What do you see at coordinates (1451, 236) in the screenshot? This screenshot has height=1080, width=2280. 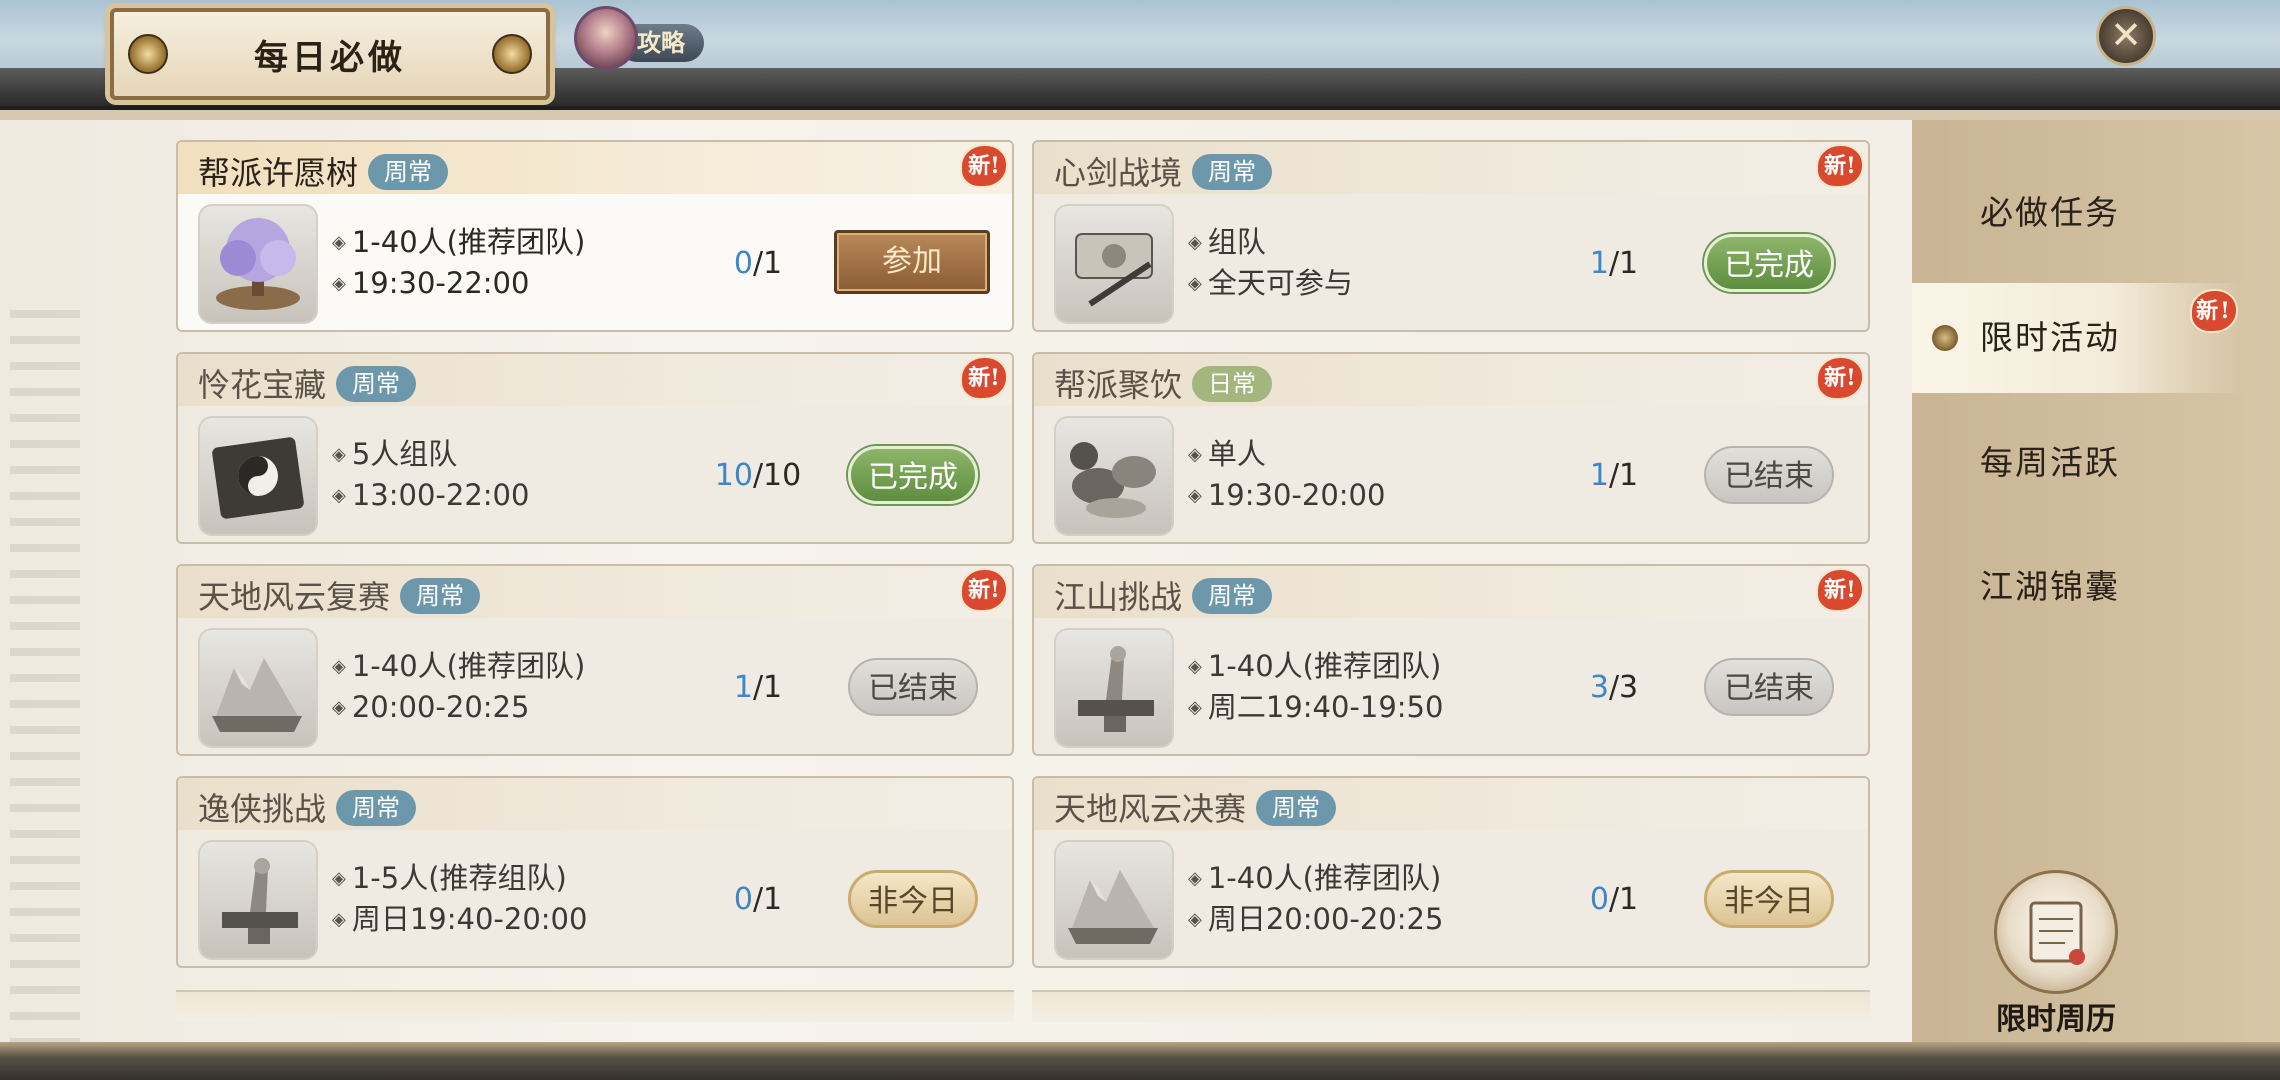 I see `activity-card: 心剑战境周常 新! 组队 全天可参与 1/1 已完成` at bounding box center [1451, 236].